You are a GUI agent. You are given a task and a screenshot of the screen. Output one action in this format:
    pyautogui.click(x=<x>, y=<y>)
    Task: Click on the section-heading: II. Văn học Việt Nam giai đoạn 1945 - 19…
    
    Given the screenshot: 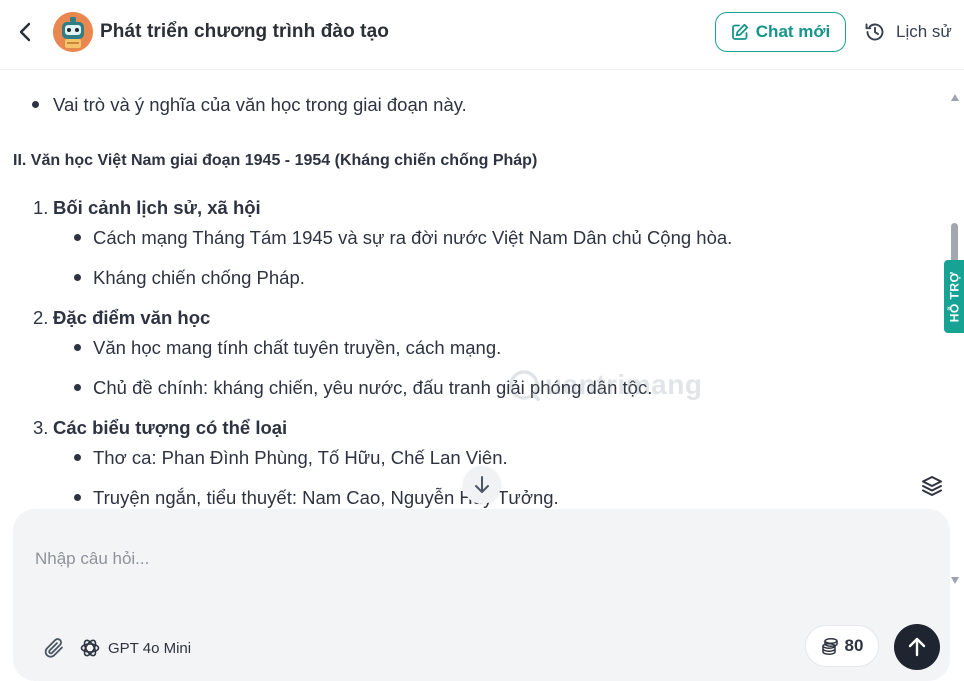 What is the action you would take?
    pyautogui.click(x=275, y=160)
    